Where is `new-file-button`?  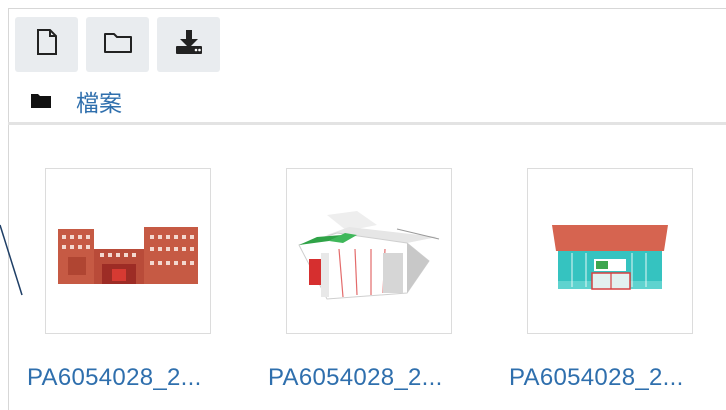
new-file-button is located at coordinates (46, 44).